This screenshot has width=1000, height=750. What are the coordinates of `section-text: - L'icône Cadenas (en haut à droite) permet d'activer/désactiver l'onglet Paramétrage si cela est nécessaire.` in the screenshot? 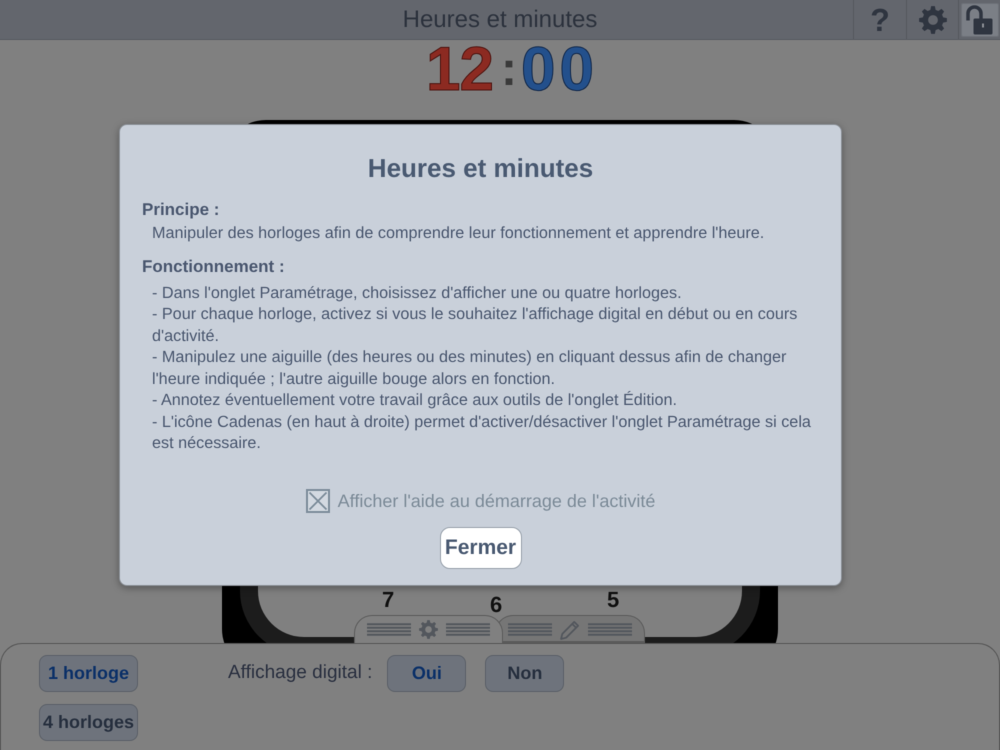 It's located at (481, 433).